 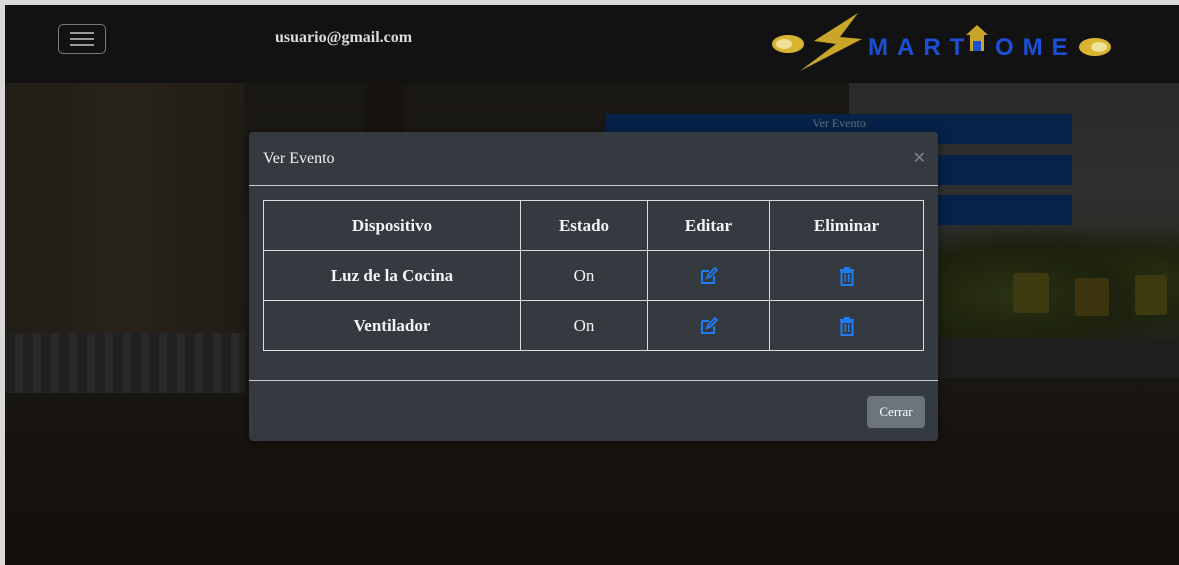 I want to click on modal-title: Ver Evento, so click(x=299, y=158).